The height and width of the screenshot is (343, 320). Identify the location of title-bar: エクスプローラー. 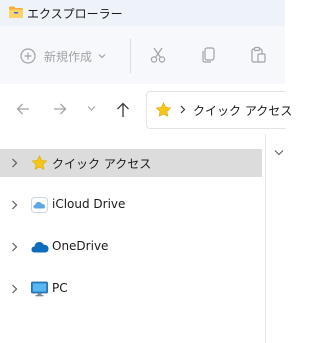
(142, 13).